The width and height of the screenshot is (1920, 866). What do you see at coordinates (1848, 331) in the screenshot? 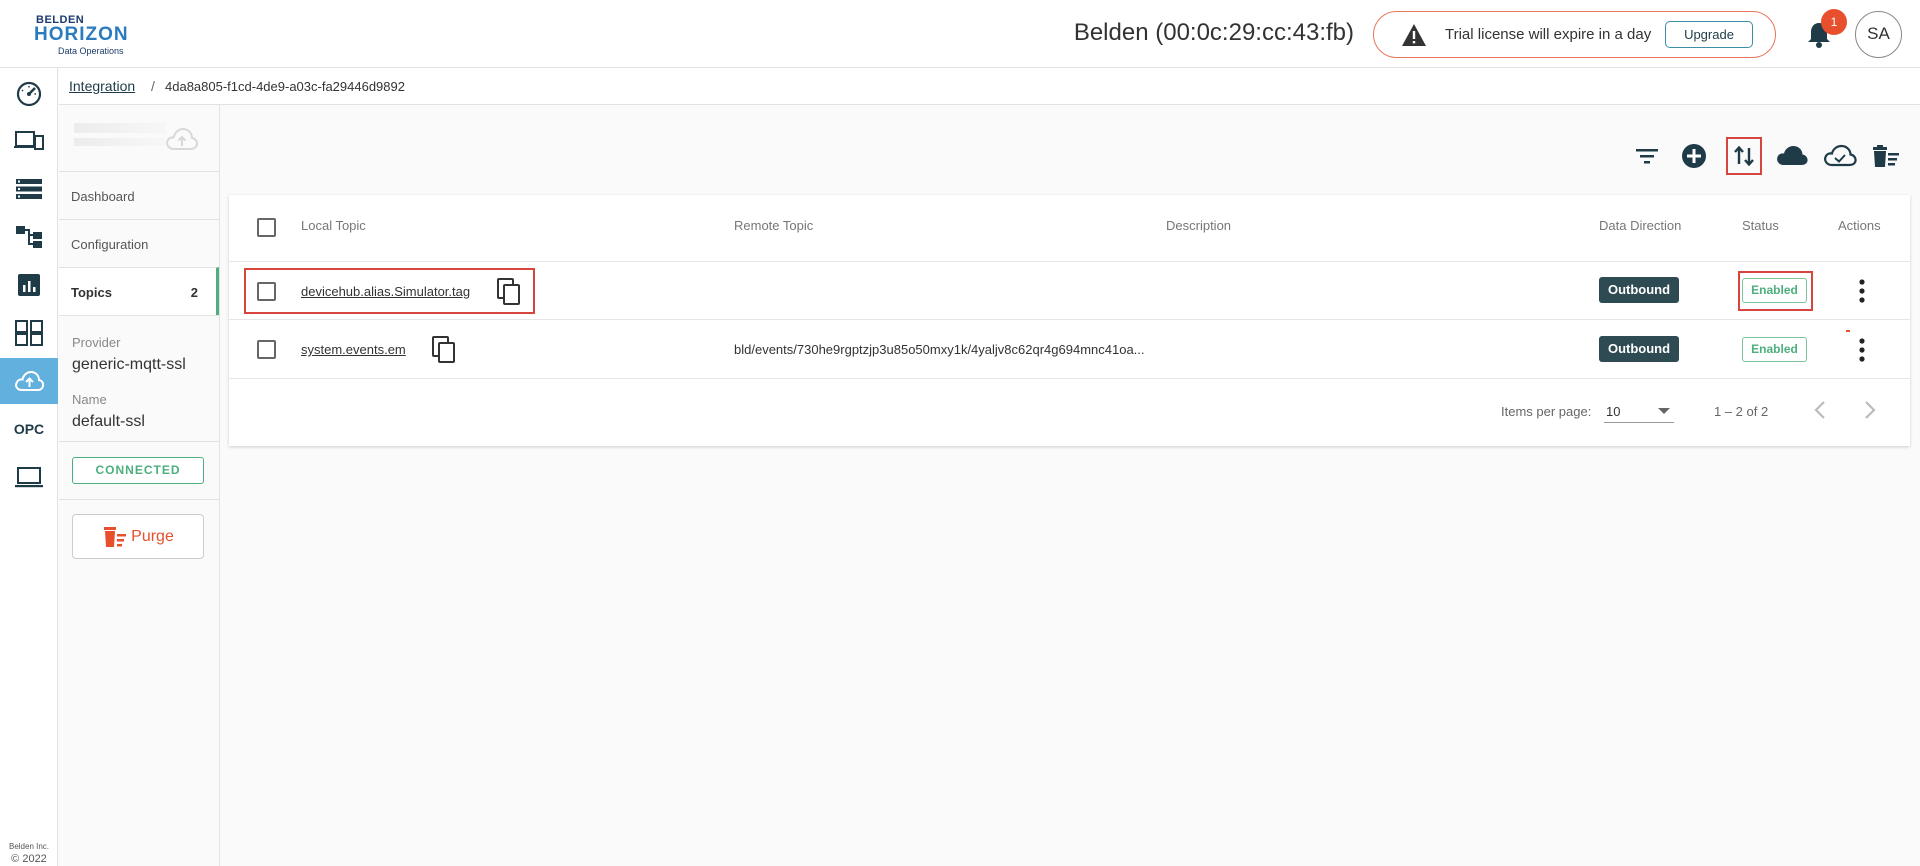
I see `unsaved-indicator` at bounding box center [1848, 331].